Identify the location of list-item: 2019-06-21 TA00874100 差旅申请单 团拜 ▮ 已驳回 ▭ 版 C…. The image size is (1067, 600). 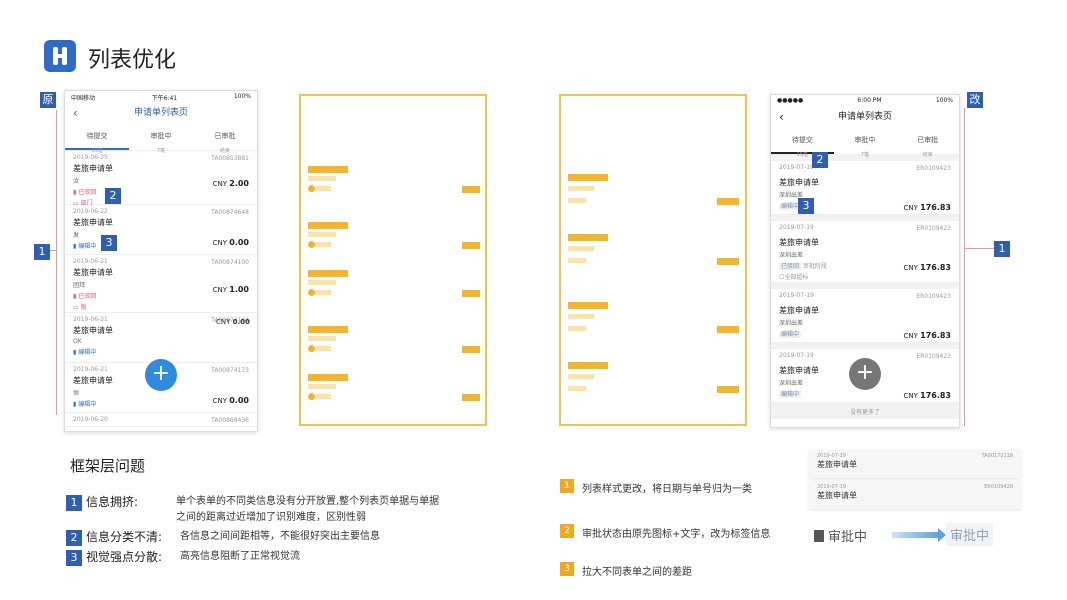
(161, 284).